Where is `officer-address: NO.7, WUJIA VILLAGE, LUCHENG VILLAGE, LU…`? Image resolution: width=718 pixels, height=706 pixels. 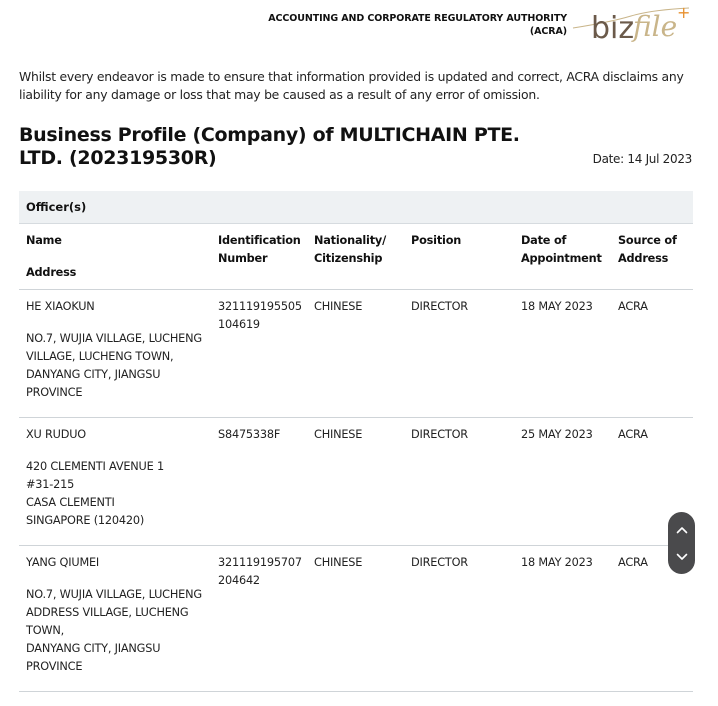 officer-address: NO.7, WUJIA VILLAGE, LUCHENG VILLAGE, LU… is located at coordinates (121, 366).